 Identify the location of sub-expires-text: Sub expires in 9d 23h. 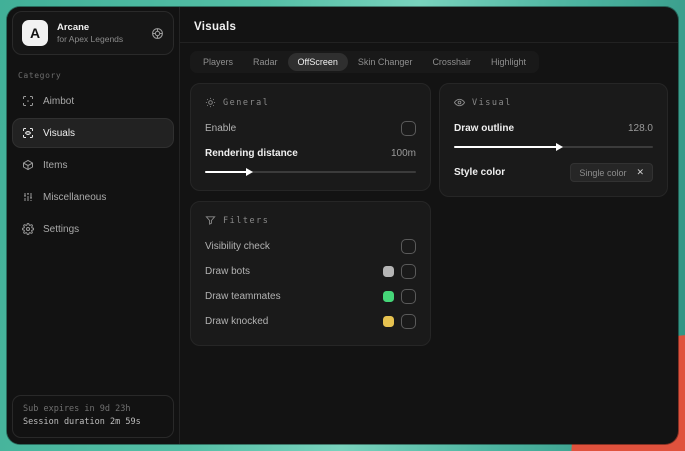
(77, 408).